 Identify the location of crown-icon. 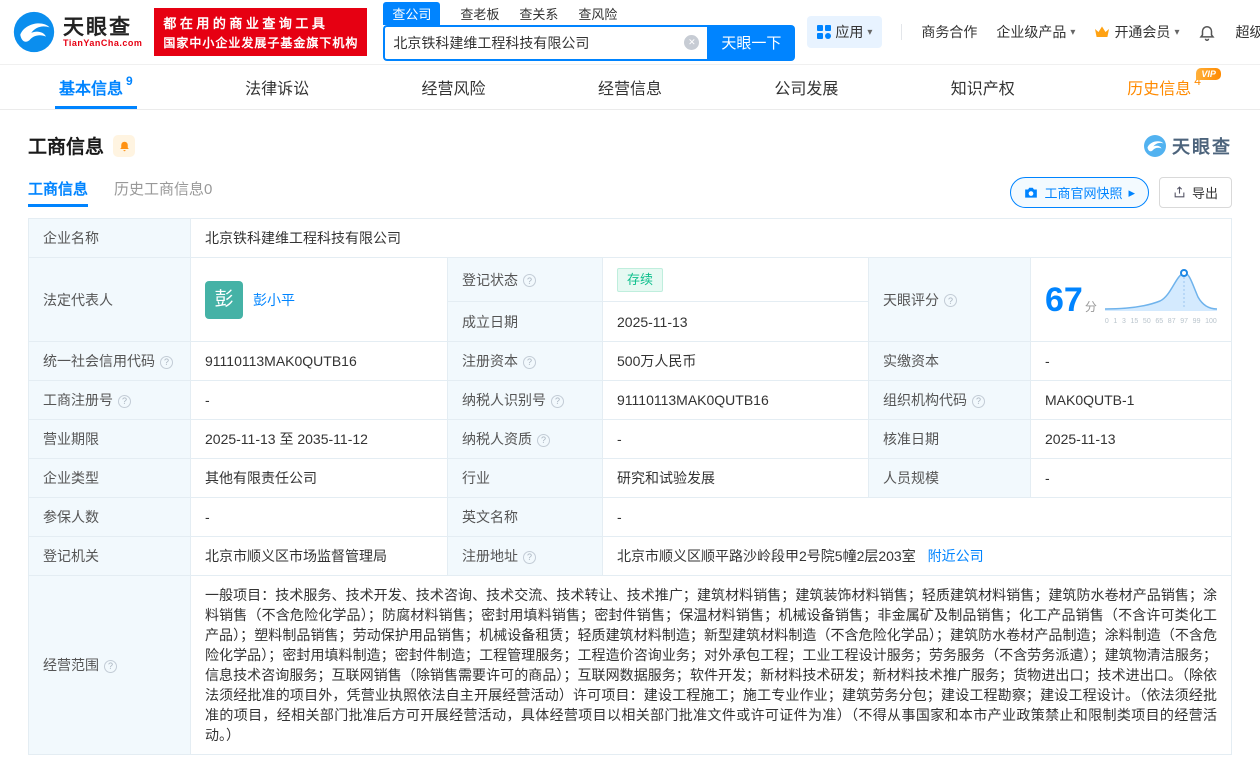
(1102, 31).